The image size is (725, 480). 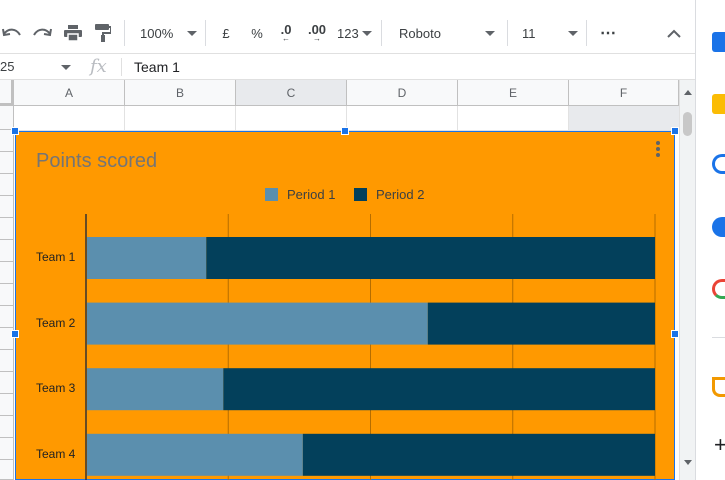 I want to click on add-addon-icon: +, so click(x=719, y=445).